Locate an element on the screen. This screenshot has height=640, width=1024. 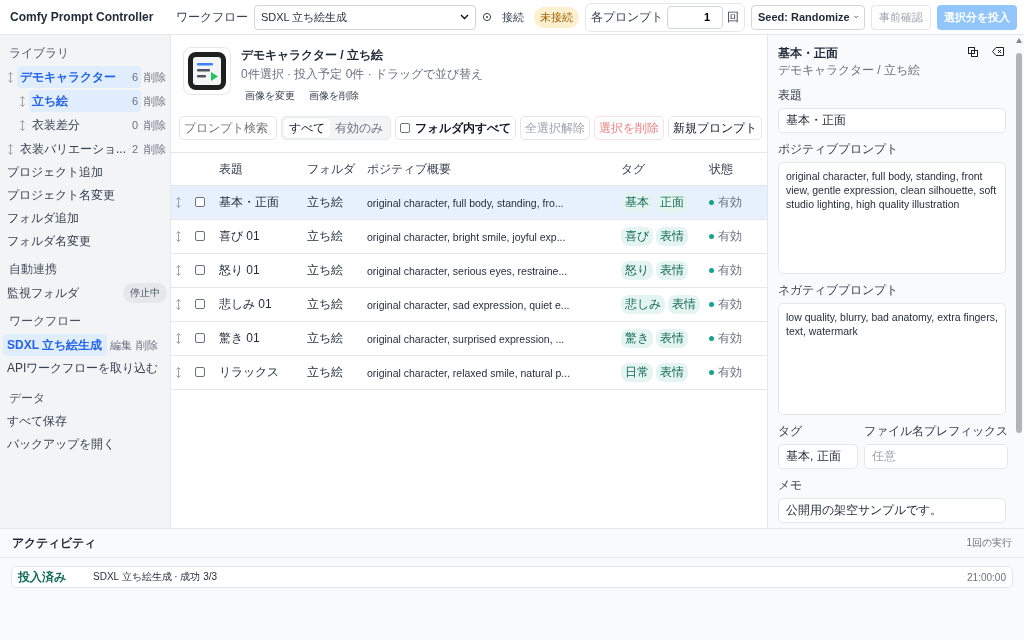
table-cell: 悲しみ 01 is located at coordinates (245, 304).